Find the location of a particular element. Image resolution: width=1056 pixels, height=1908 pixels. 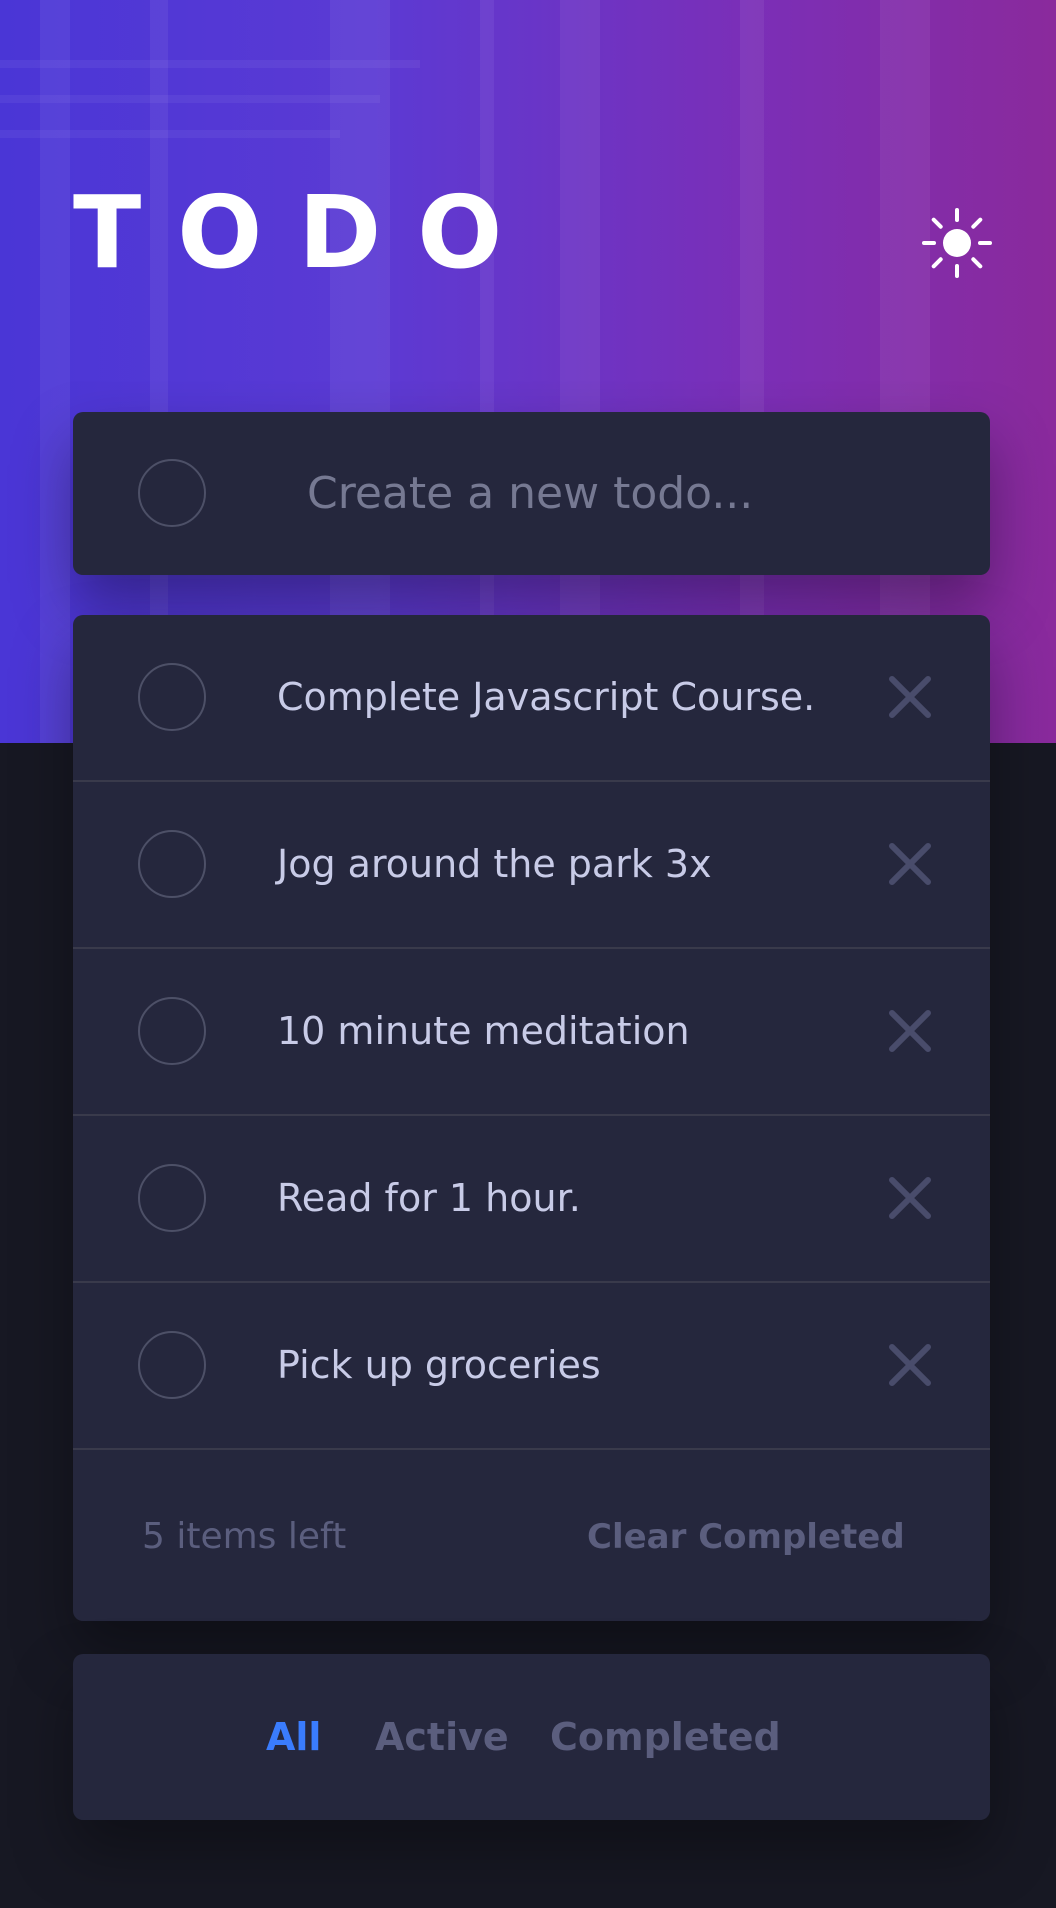

filter-active: Active is located at coordinates (442, 1737).